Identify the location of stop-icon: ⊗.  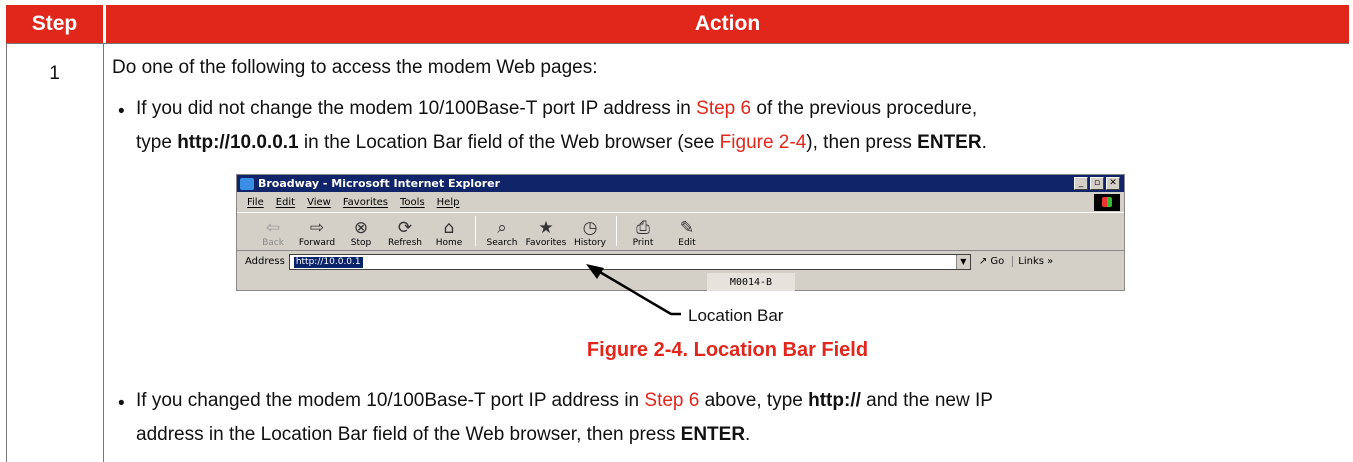
(361, 228).